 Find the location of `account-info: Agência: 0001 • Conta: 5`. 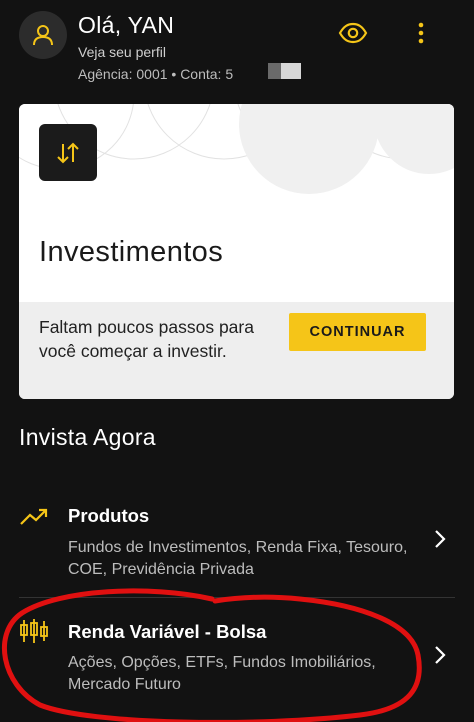

account-info: Agência: 0001 • Conta: 5 is located at coordinates (156, 74).